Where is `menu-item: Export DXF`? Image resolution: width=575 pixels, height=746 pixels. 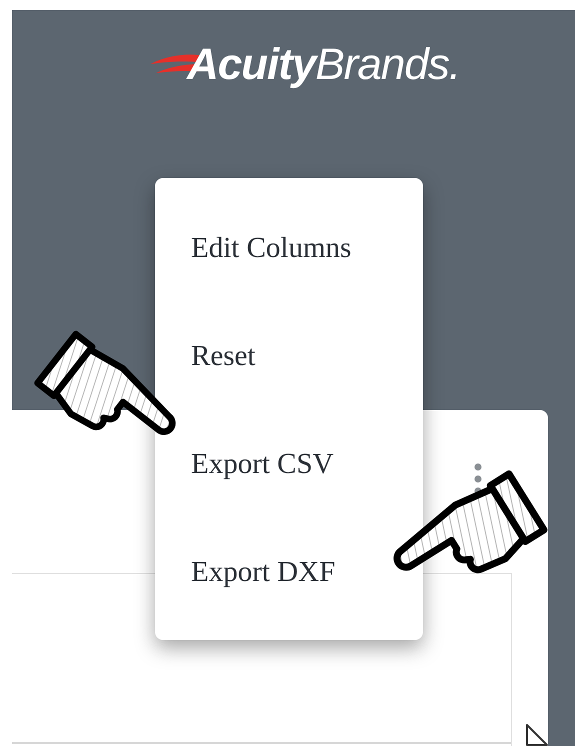 menu-item: Export DXF is located at coordinates (289, 572).